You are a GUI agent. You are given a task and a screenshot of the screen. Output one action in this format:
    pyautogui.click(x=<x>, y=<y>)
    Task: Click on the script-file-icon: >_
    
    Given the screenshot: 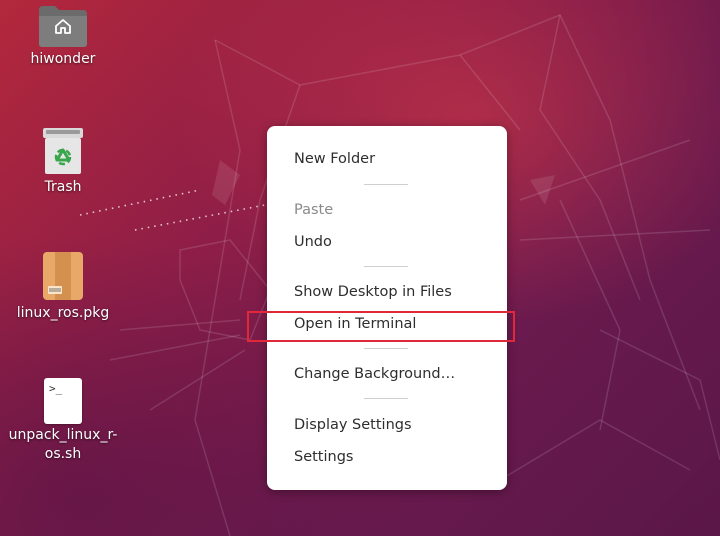 What is the action you would take?
    pyautogui.click(x=63, y=401)
    